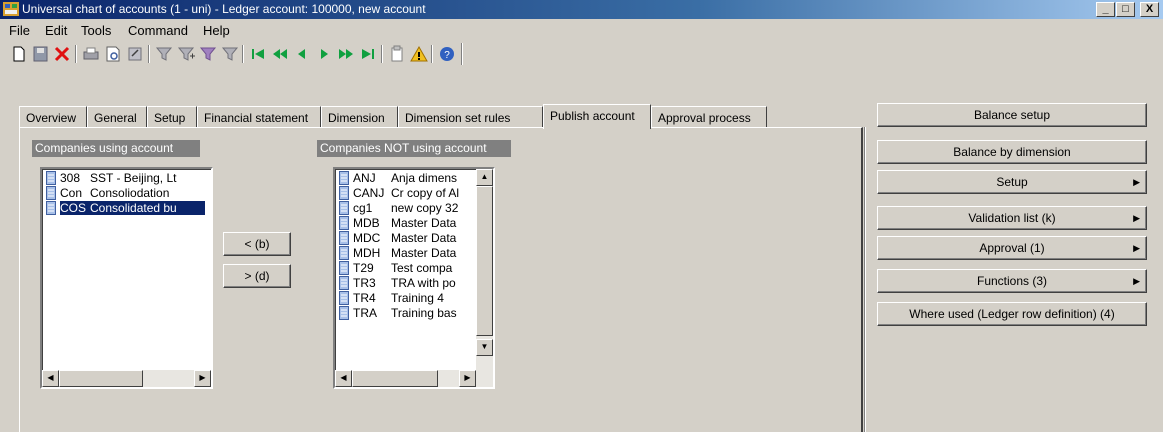  Describe the element at coordinates (259, 117) in the screenshot. I see `tab-financial-statement: Financial statement` at that location.